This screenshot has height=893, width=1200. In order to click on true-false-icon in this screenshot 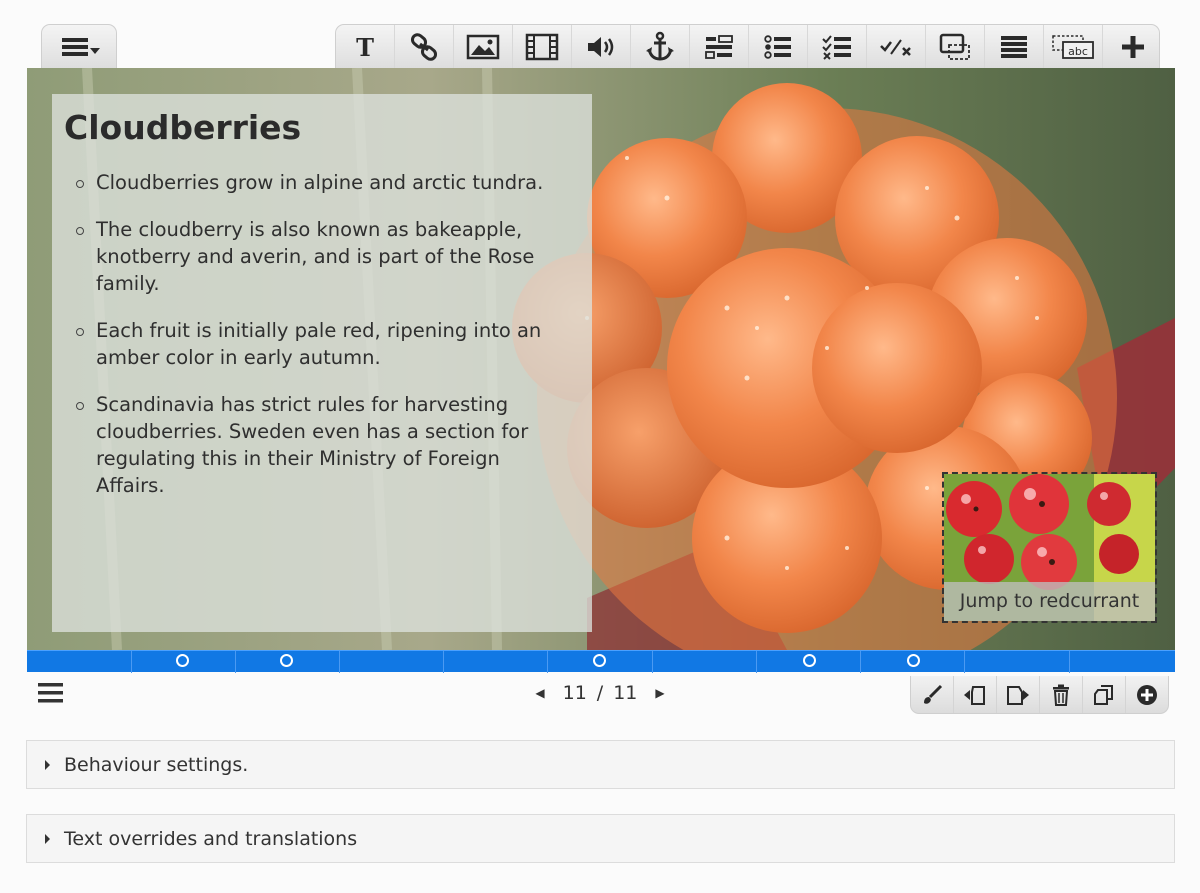, I will do `click(895, 47)`.